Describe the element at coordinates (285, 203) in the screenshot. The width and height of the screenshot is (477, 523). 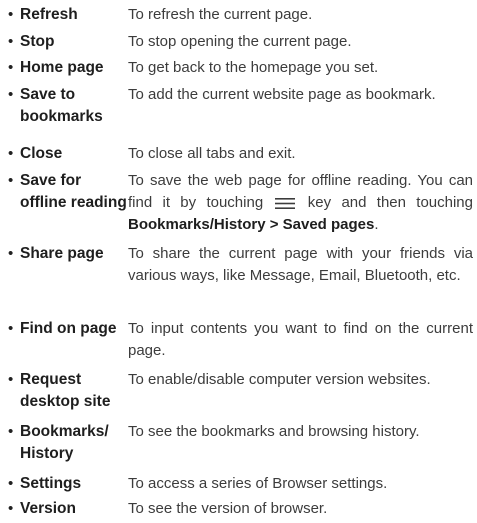
I see `menu-key-icon` at that location.